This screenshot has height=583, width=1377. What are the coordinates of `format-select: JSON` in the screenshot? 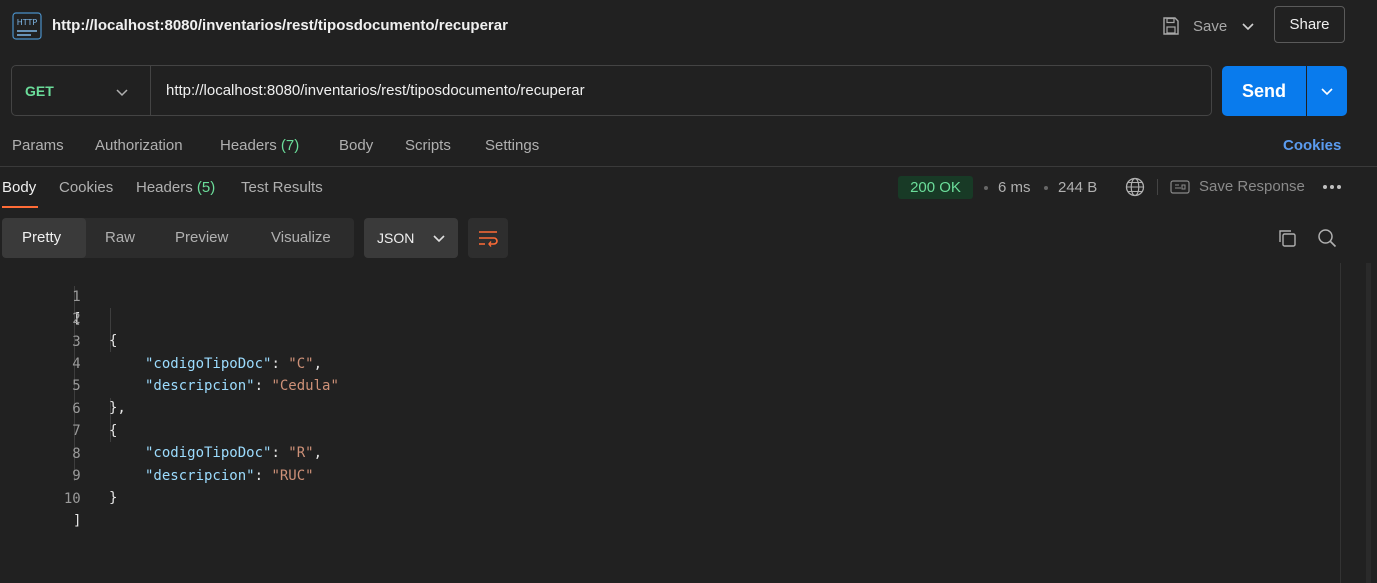 It's located at (411, 238).